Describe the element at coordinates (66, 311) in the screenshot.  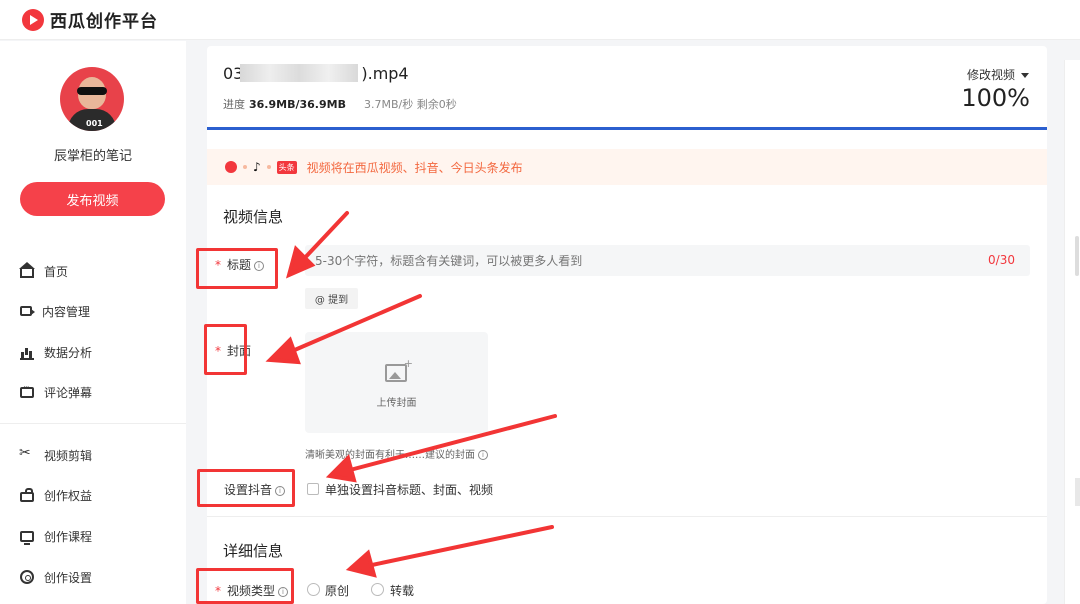
I see `sidebar-item-label: 内容管理` at that location.